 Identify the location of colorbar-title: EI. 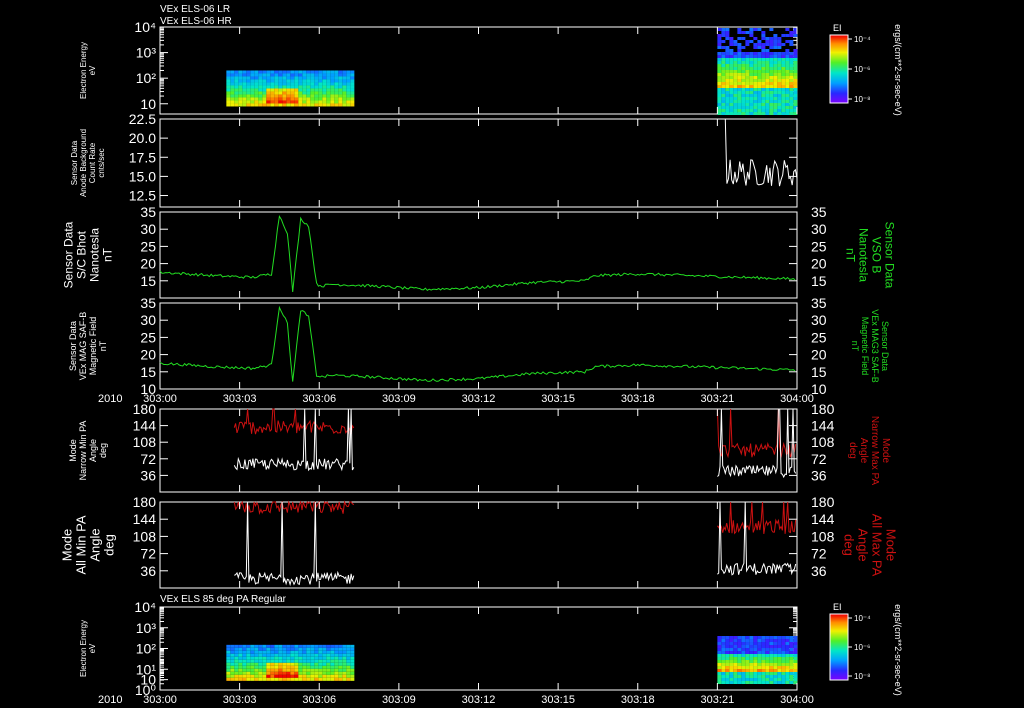
(837, 607).